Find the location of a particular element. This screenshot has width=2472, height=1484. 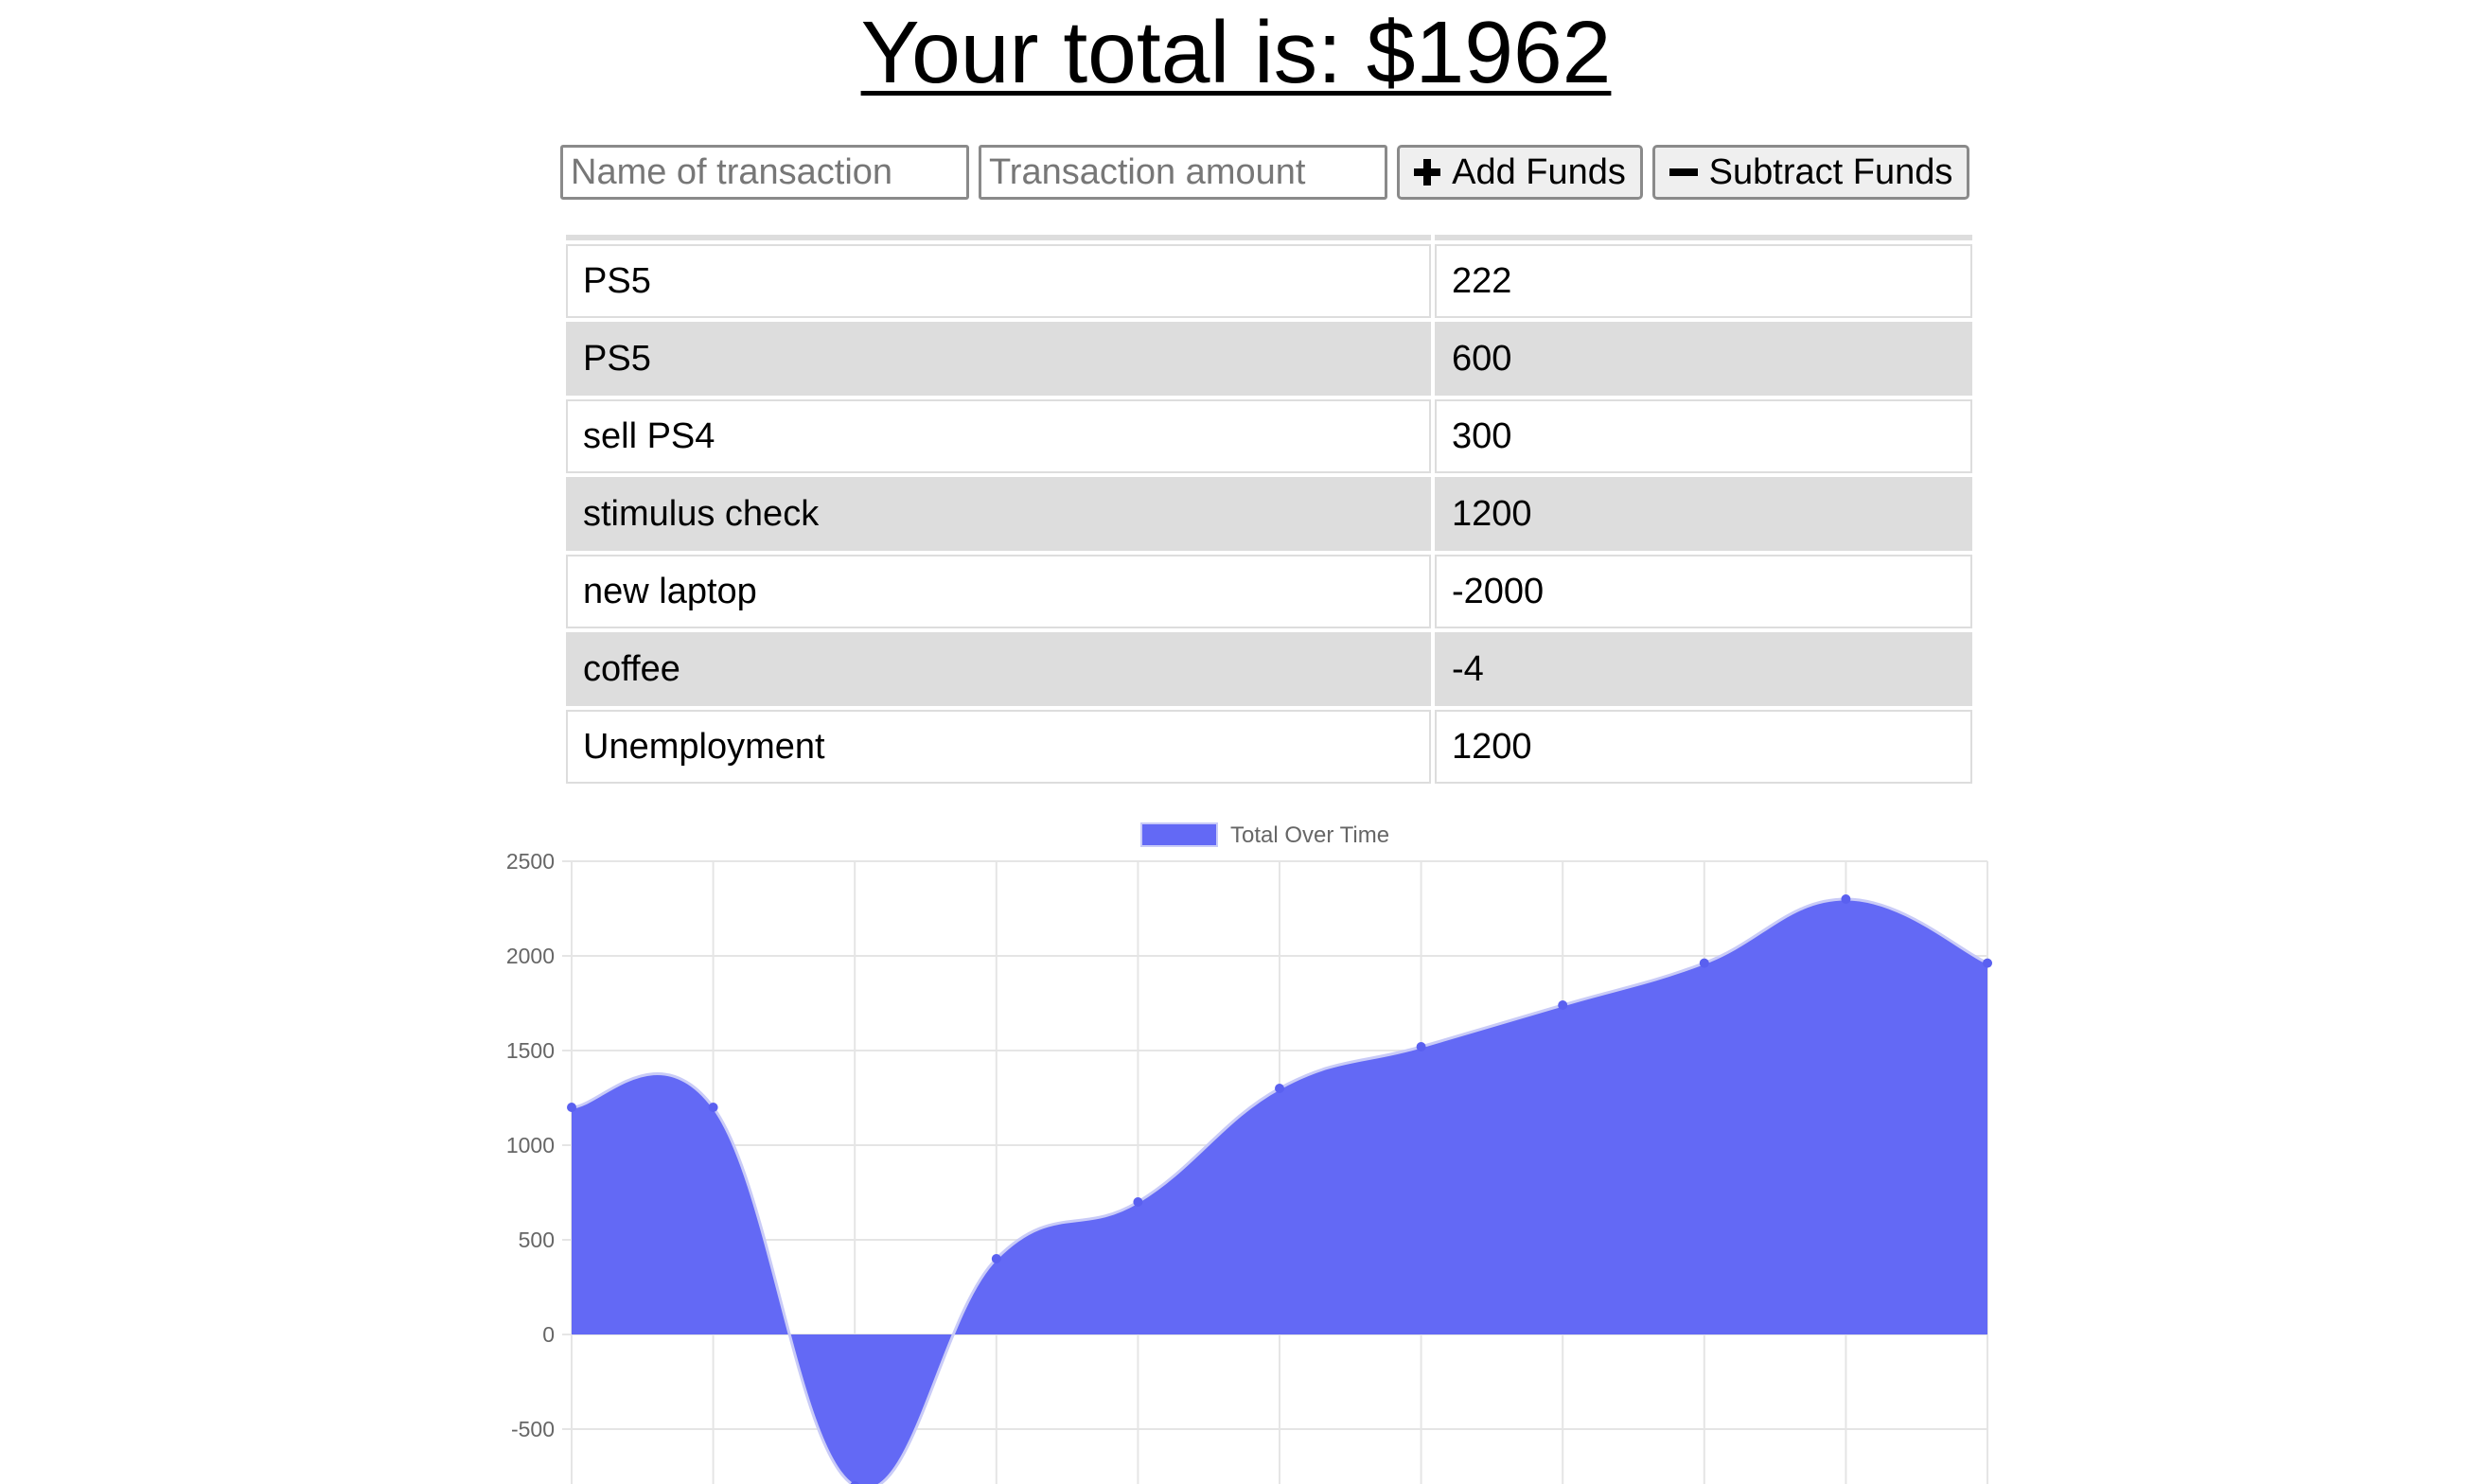

transaction-name-input is located at coordinates (764, 172).